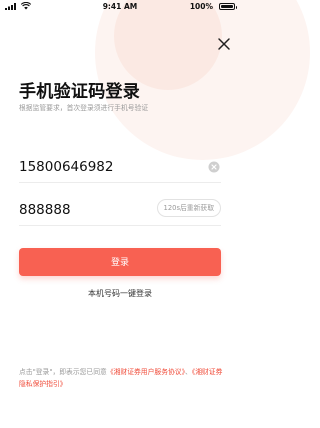 This screenshot has width=320, height=428. I want to click on clear-circle-icon, so click(214, 167).